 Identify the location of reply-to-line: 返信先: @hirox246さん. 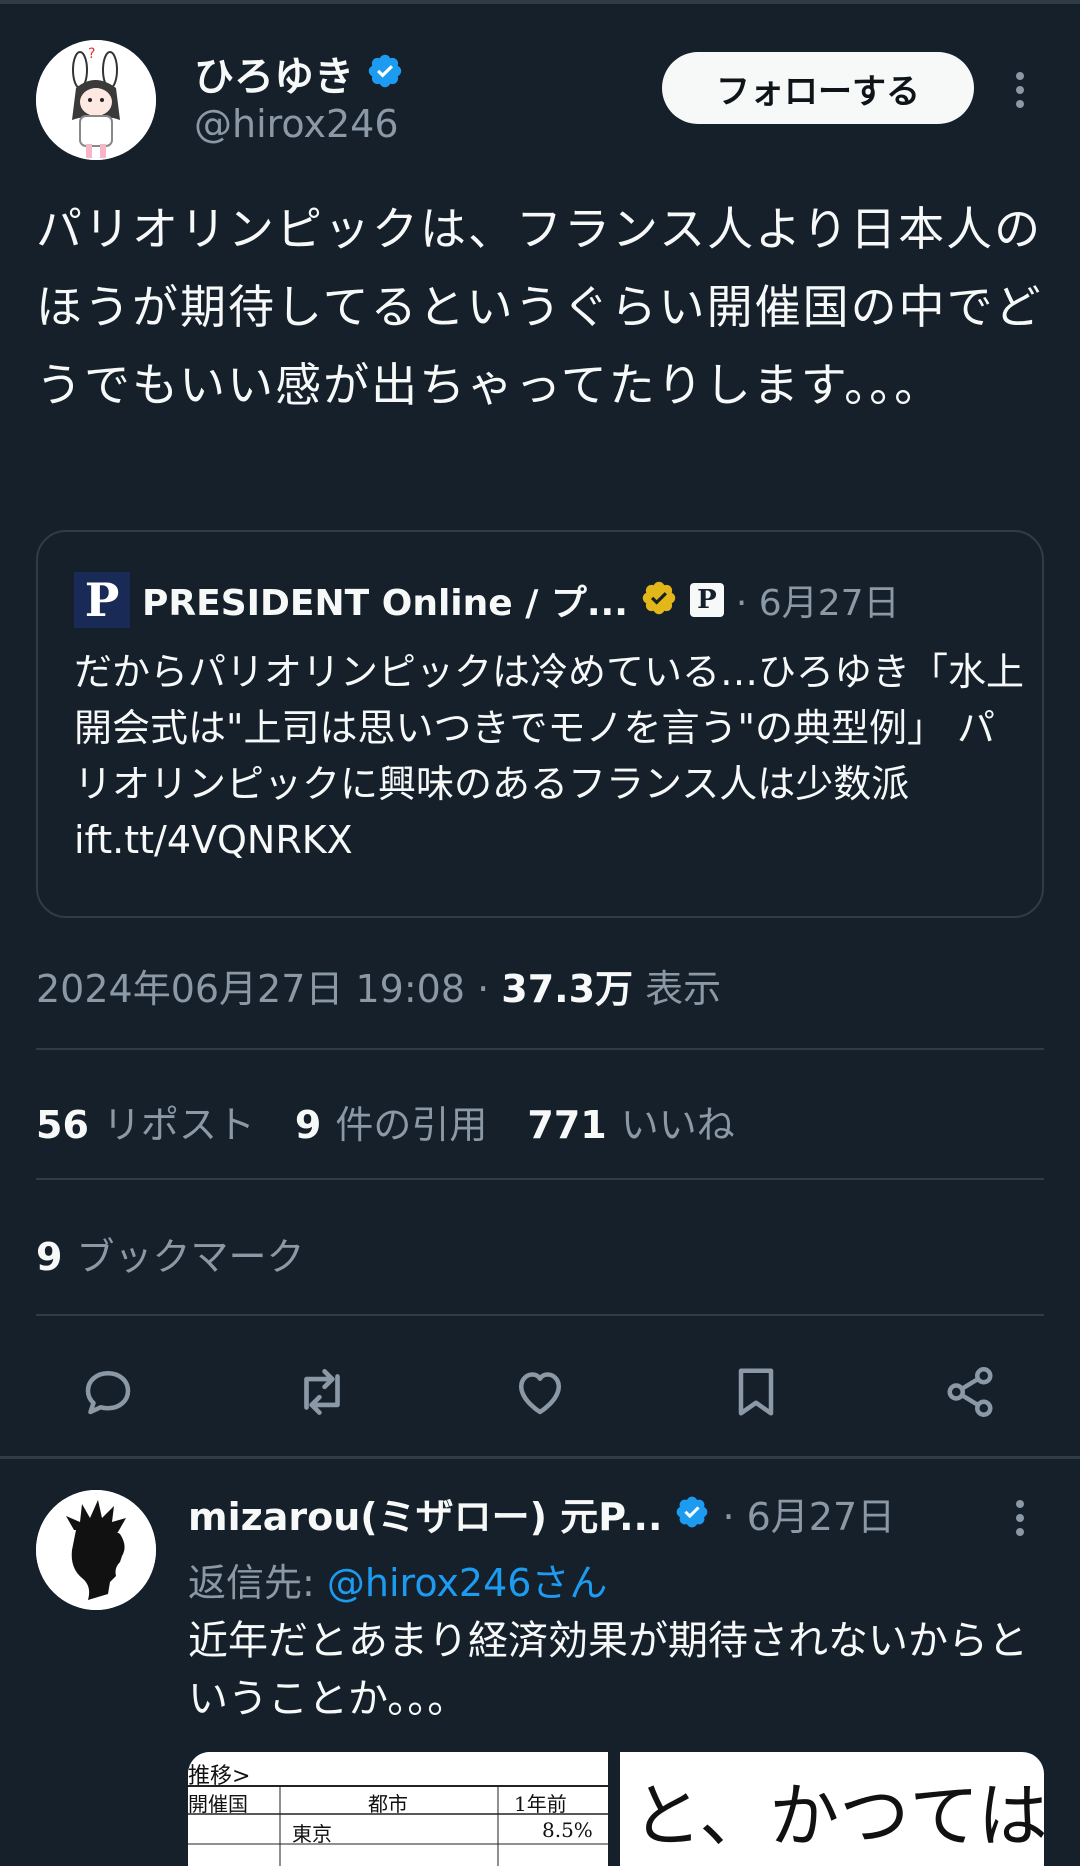
(397, 1579).